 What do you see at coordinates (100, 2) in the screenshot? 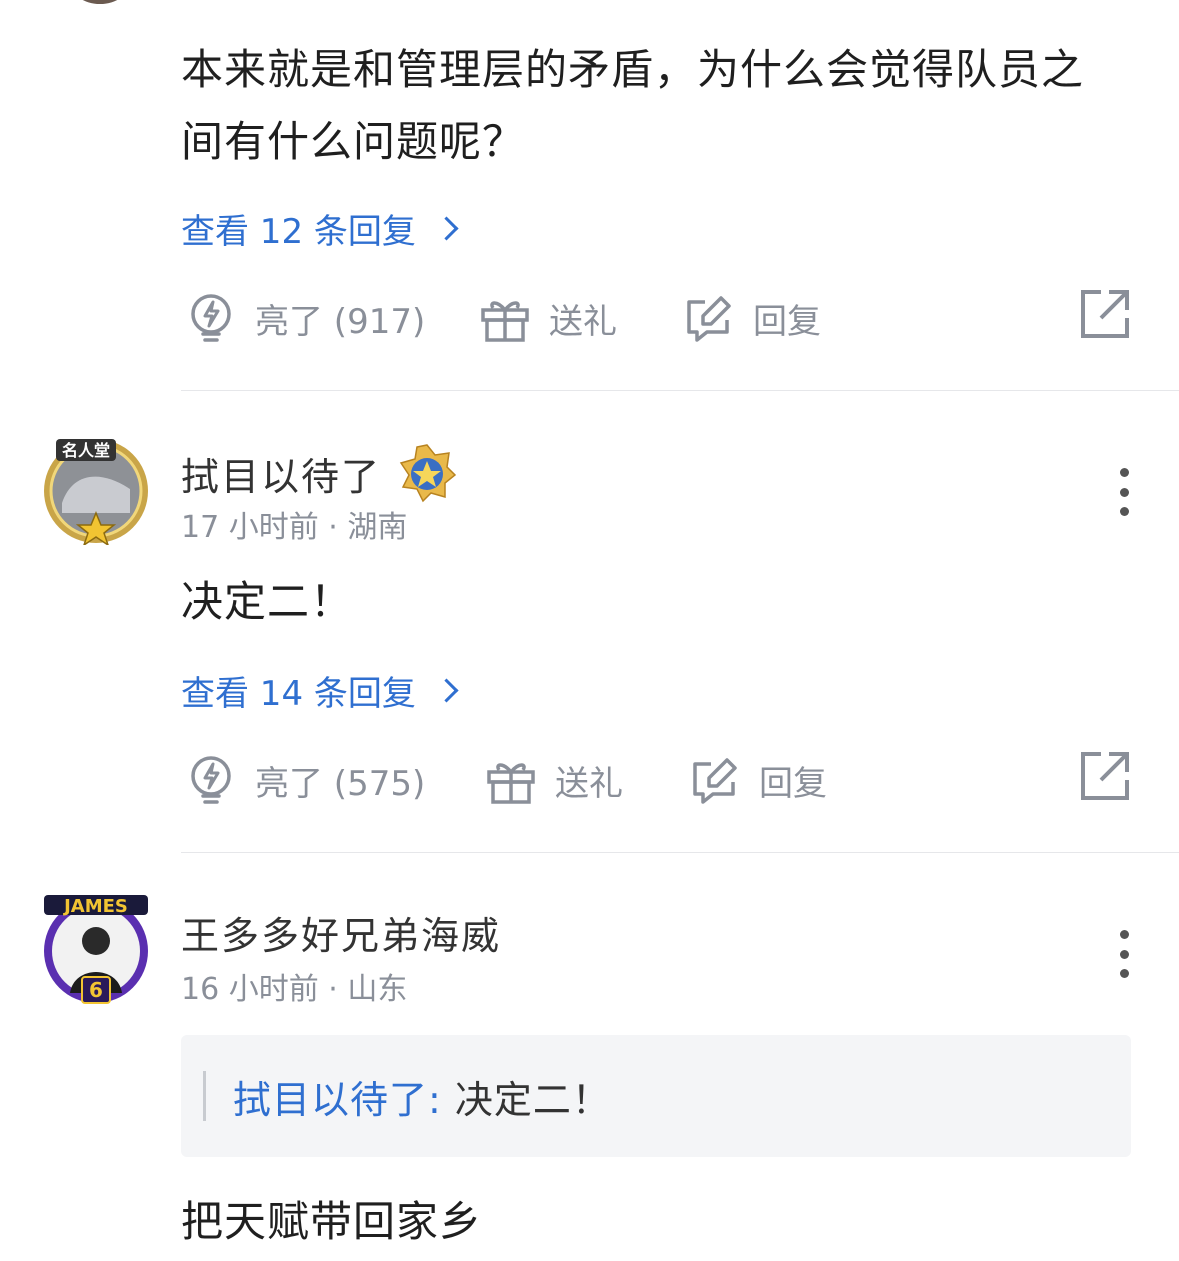
I see `avatar-cropped` at bounding box center [100, 2].